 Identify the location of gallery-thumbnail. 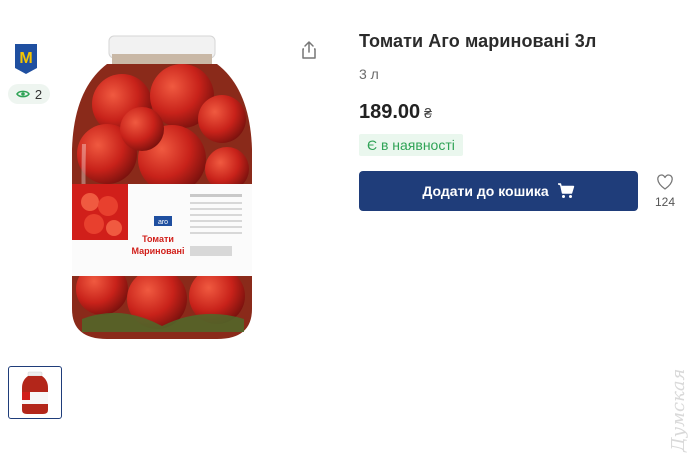
(35, 392).